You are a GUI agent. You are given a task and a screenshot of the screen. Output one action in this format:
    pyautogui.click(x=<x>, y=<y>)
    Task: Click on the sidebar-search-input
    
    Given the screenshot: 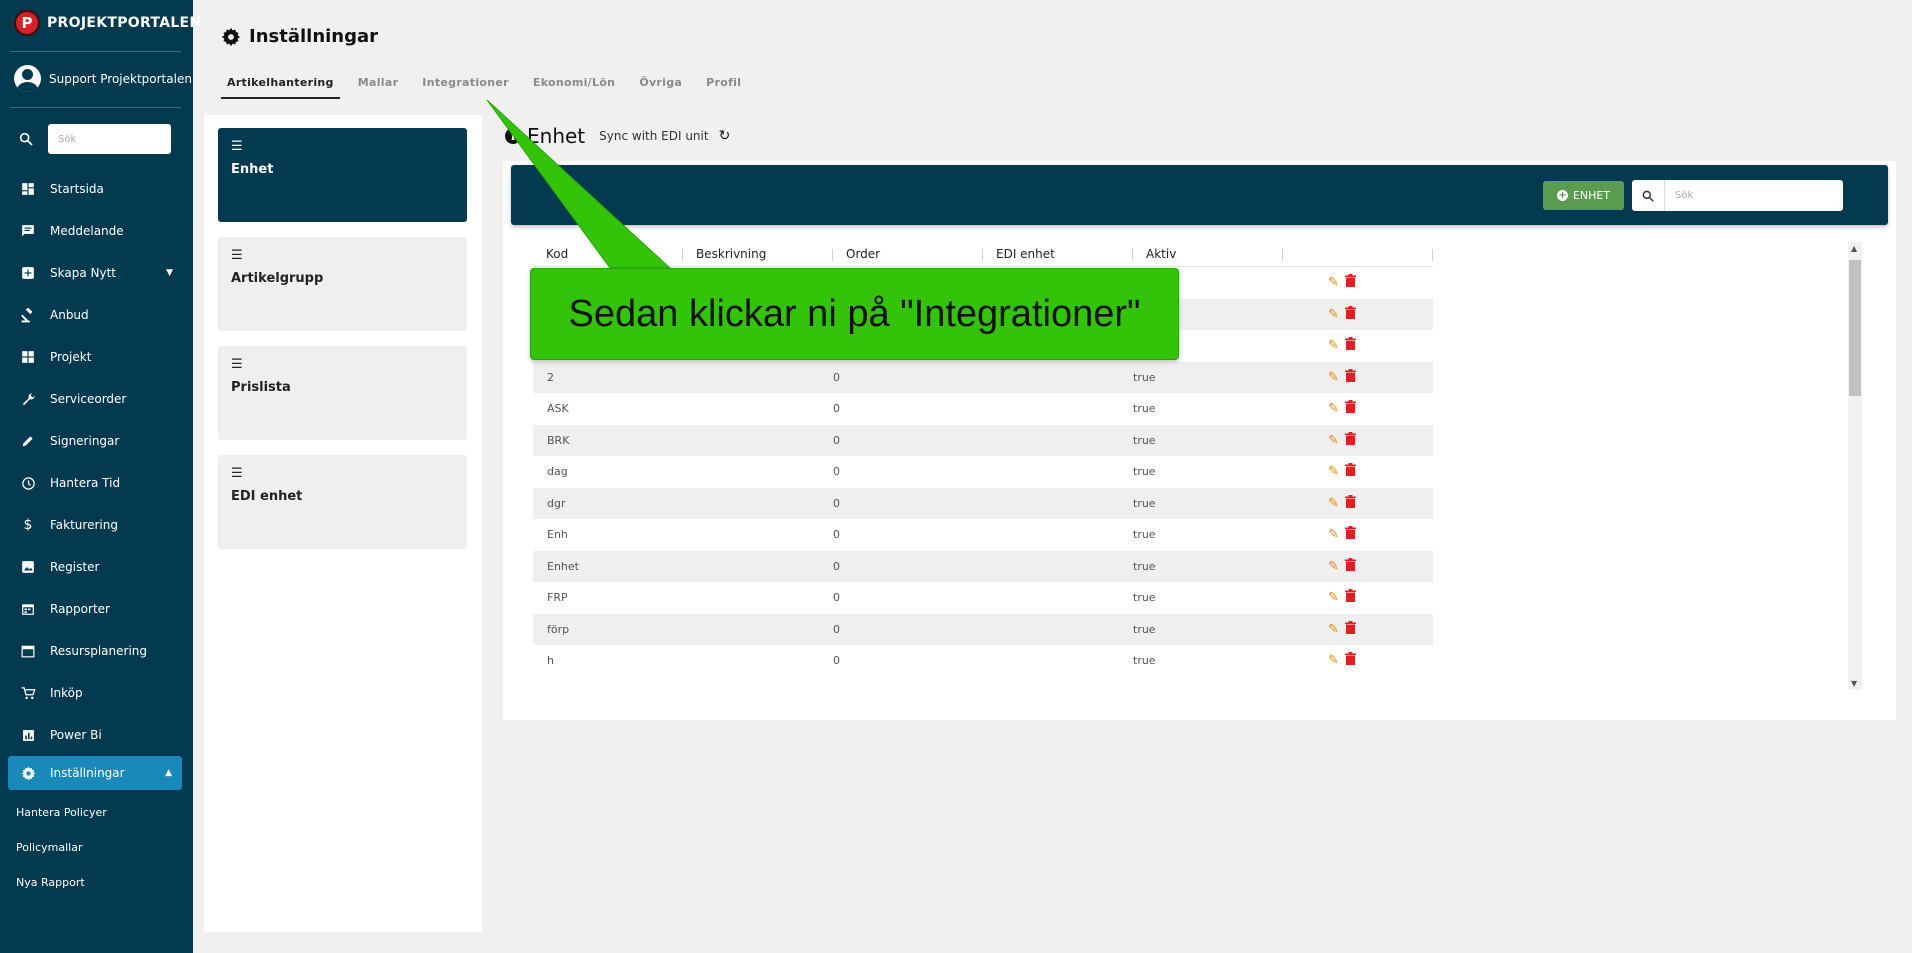 What is the action you would take?
    pyautogui.click(x=109, y=139)
    